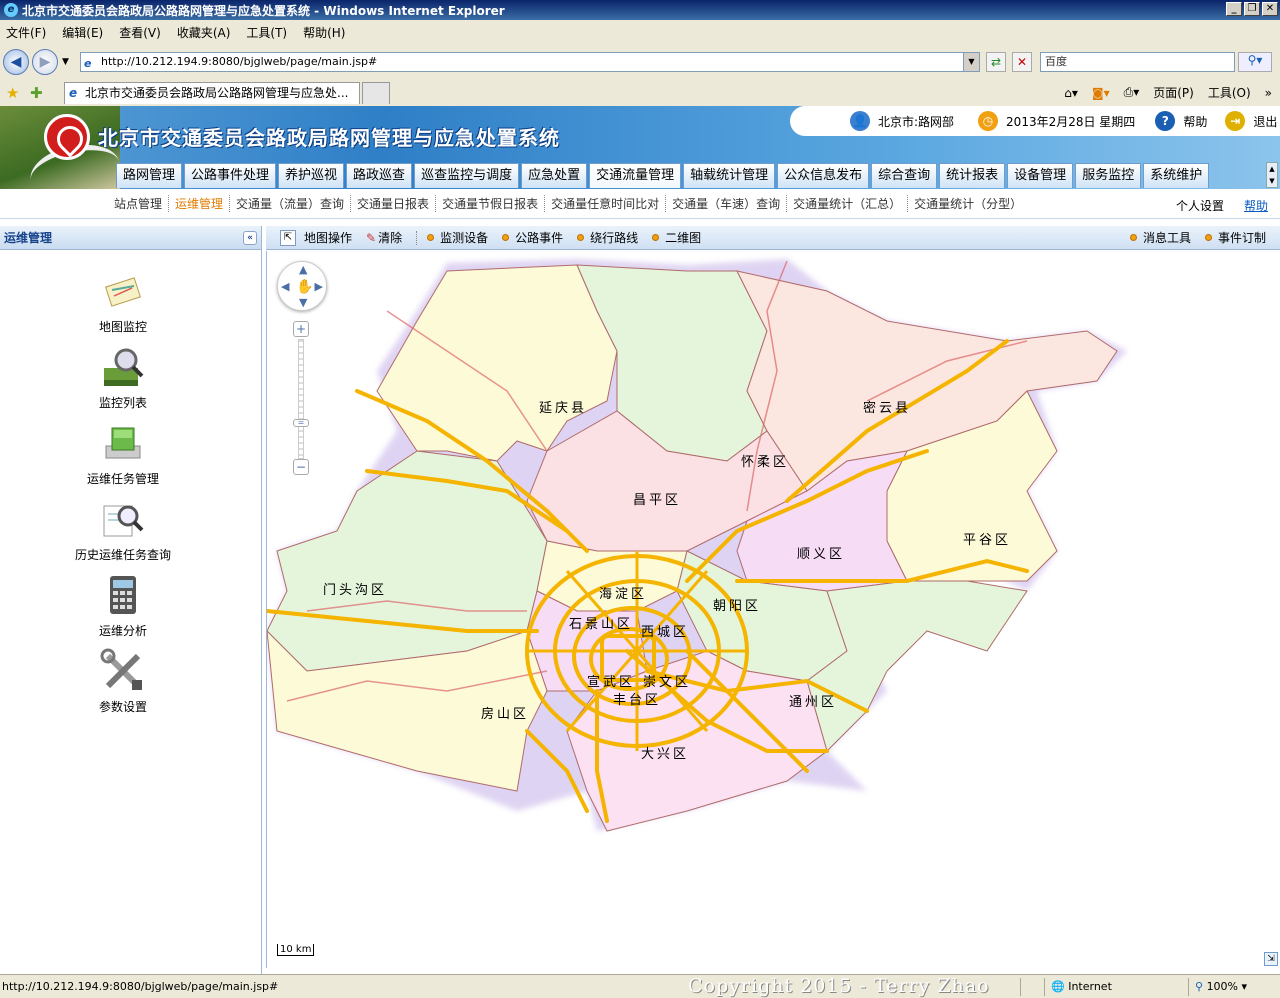 The image size is (1280, 998). Describe the element at coordinates (355, 590) in the screenshot. I see `label-mentougou: 门头沟区` at that location.